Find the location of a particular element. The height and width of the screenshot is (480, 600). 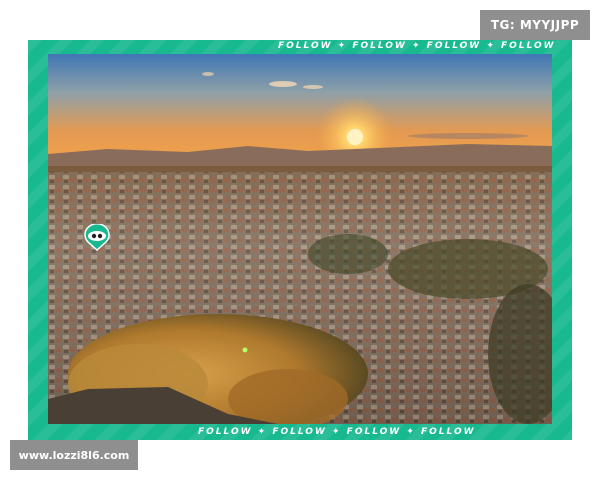

eye-badge-icon is located at coordinates (97, 238).